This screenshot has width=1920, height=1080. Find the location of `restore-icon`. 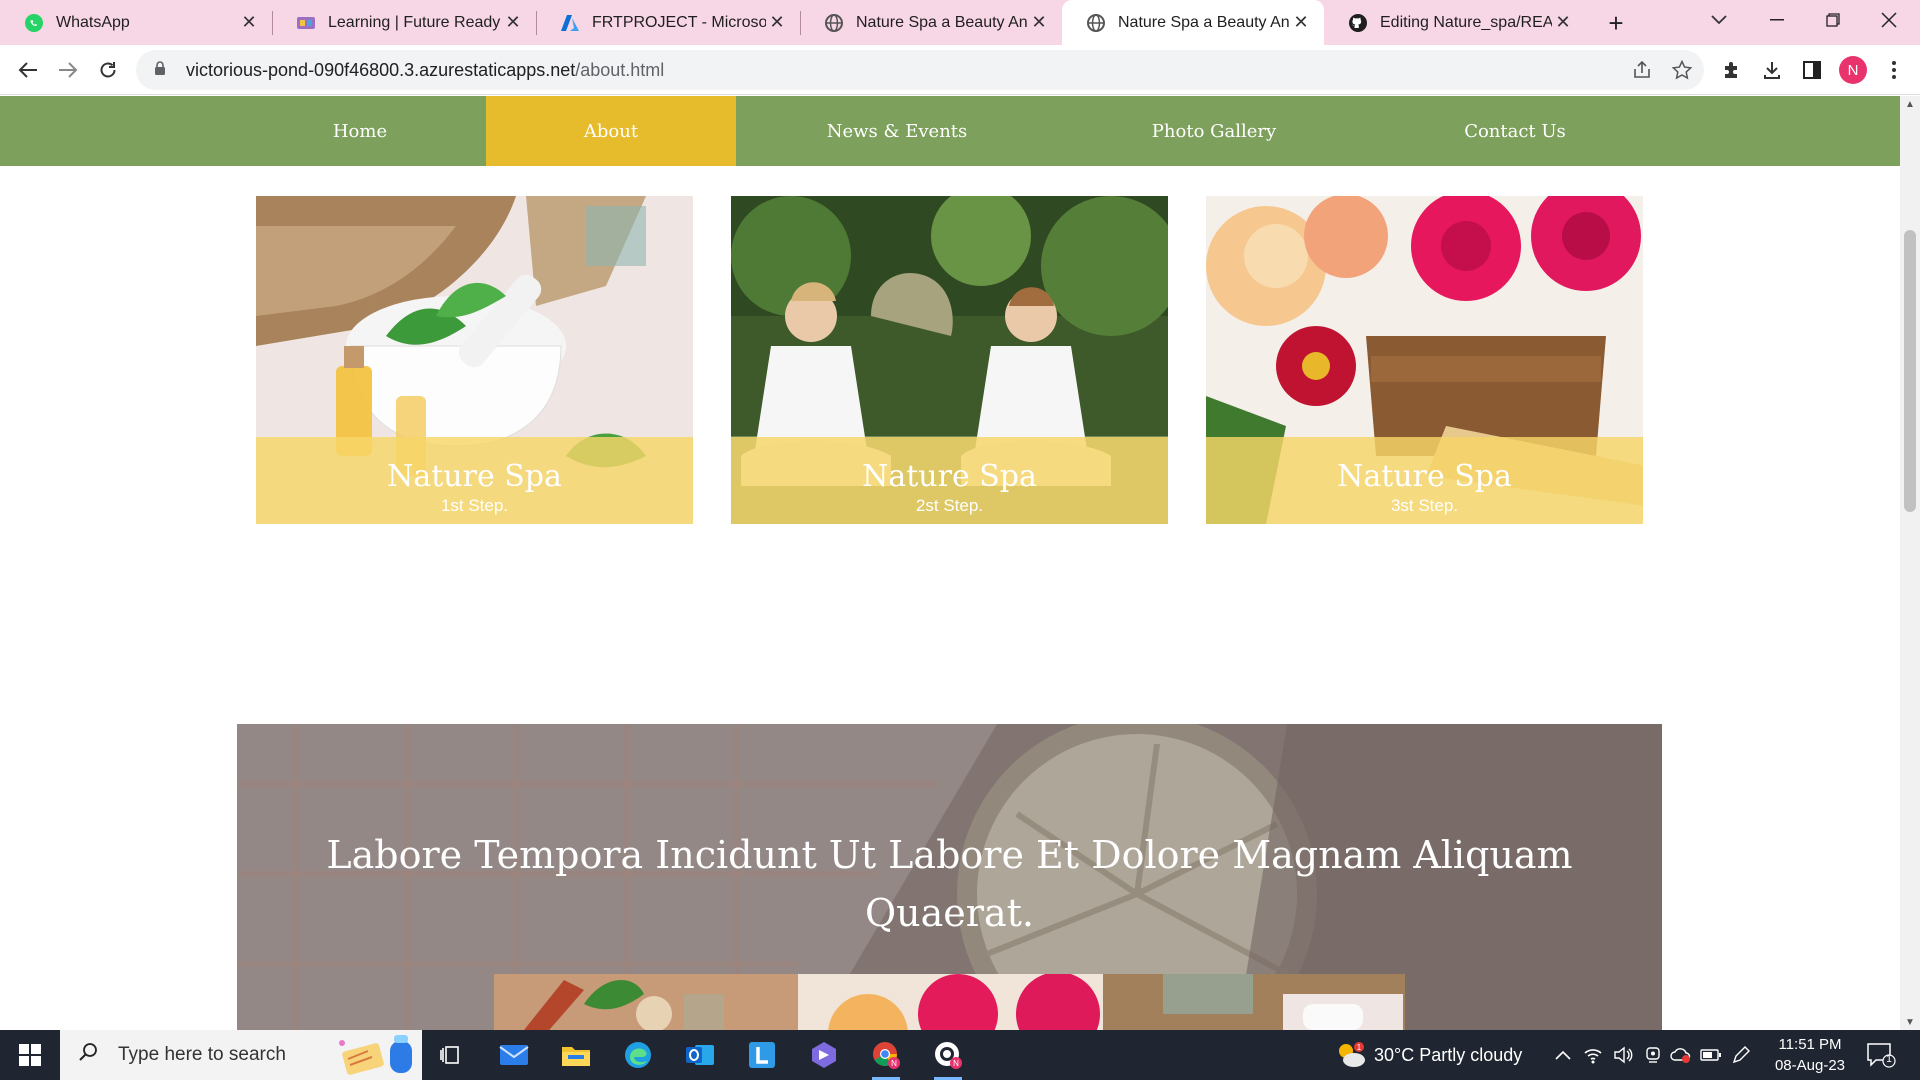

restore-icon is located at coordinates (1833, 20).